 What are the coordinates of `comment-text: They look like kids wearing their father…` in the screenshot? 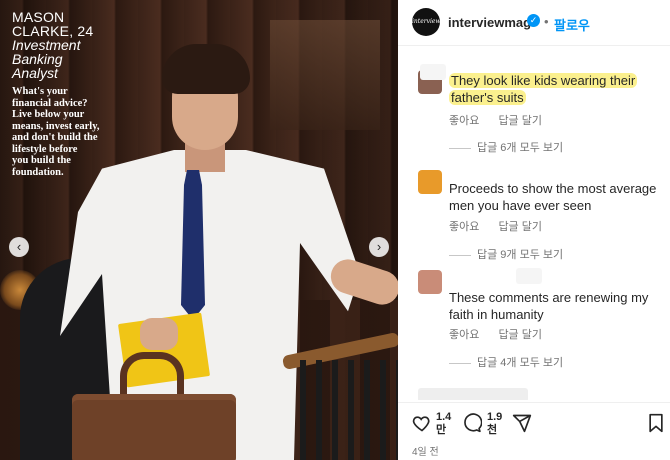 It's located at (554, 89).